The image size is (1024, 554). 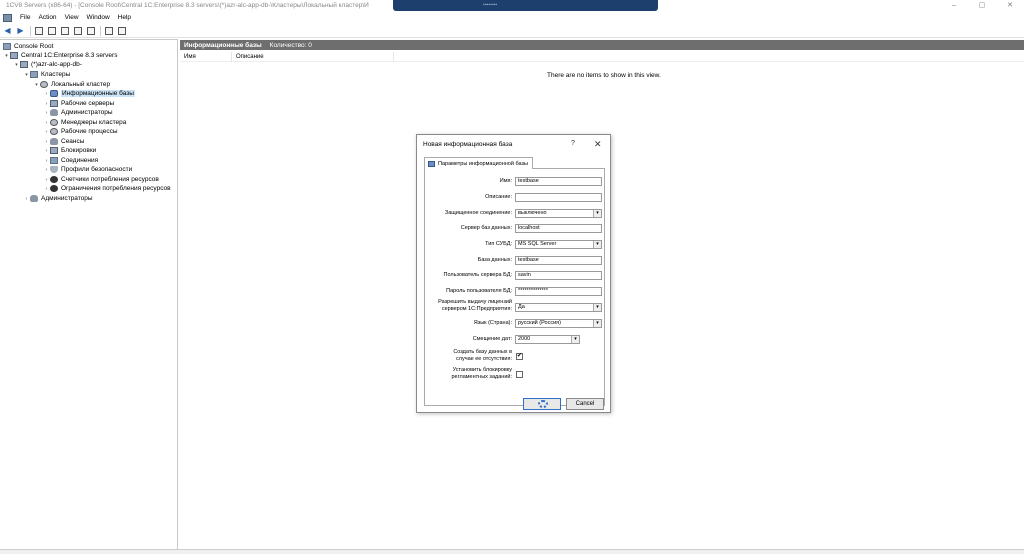 What do you see at coordinates (7, 17) in the screenshot?
I see `app-icon` at bounding box center [7, 17].